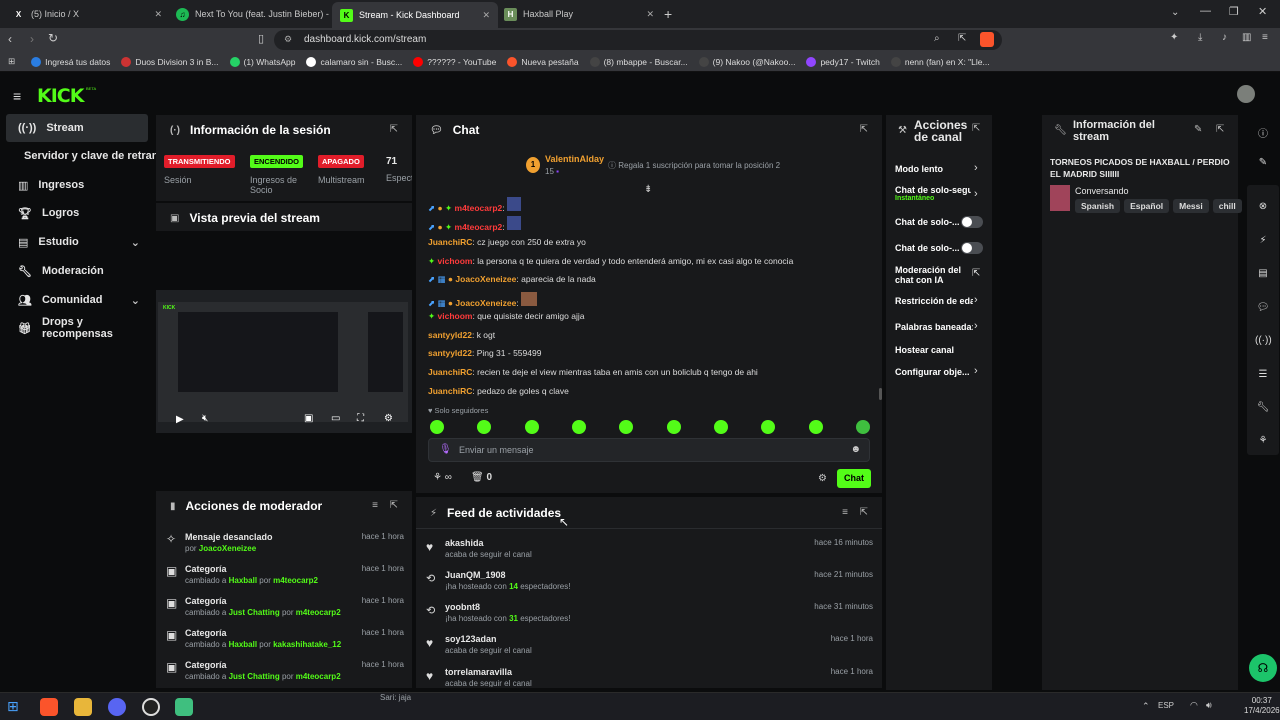 This screenshot has height=720, width=1280. I want to click on tab-haxball: H Haxball Play ✕, so click(579, 14).